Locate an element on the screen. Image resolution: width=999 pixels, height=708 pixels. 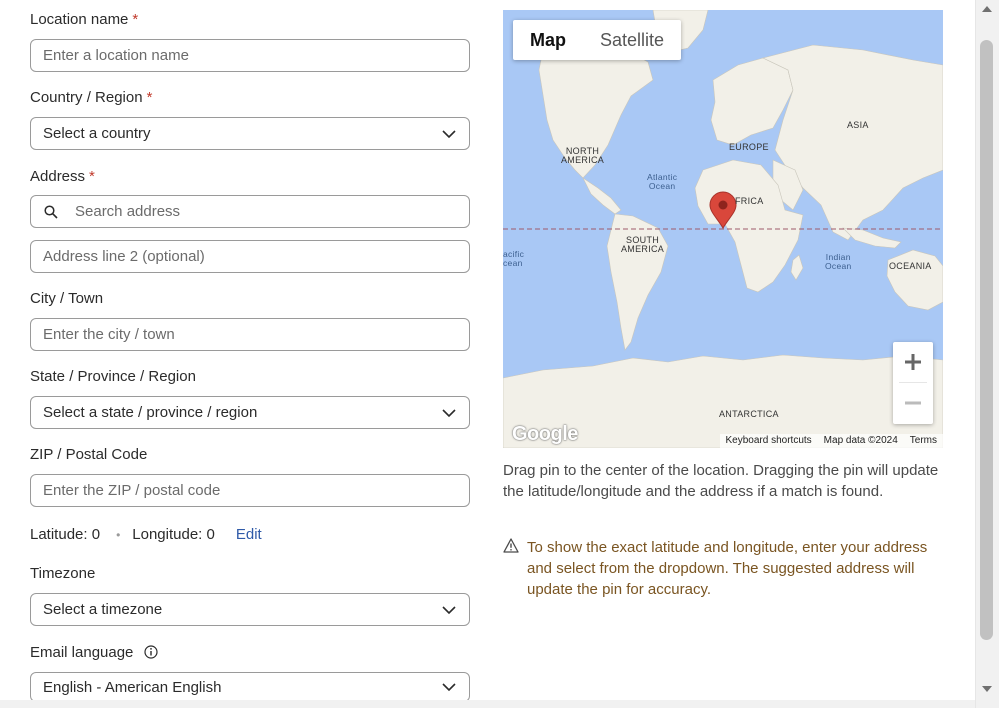
city-input is located at coordinates (250, 334).